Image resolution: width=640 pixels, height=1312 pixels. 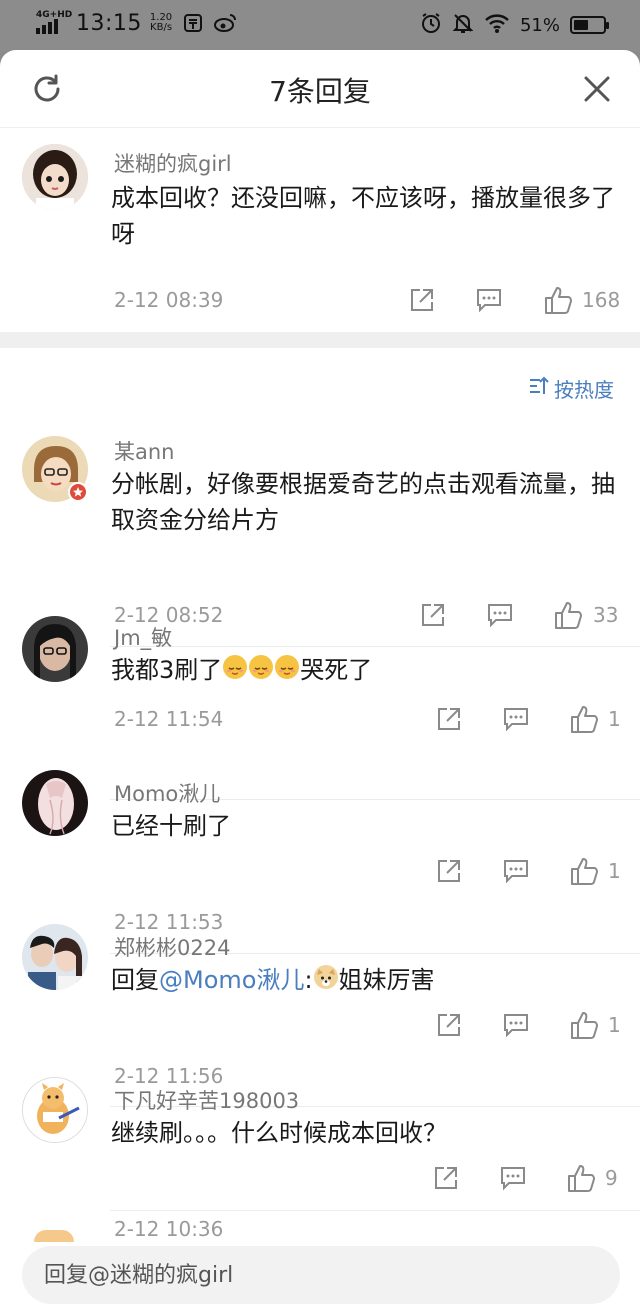 I want to click on comment-text: 我都3刷了 哭死了, so click(x=242, y=669).